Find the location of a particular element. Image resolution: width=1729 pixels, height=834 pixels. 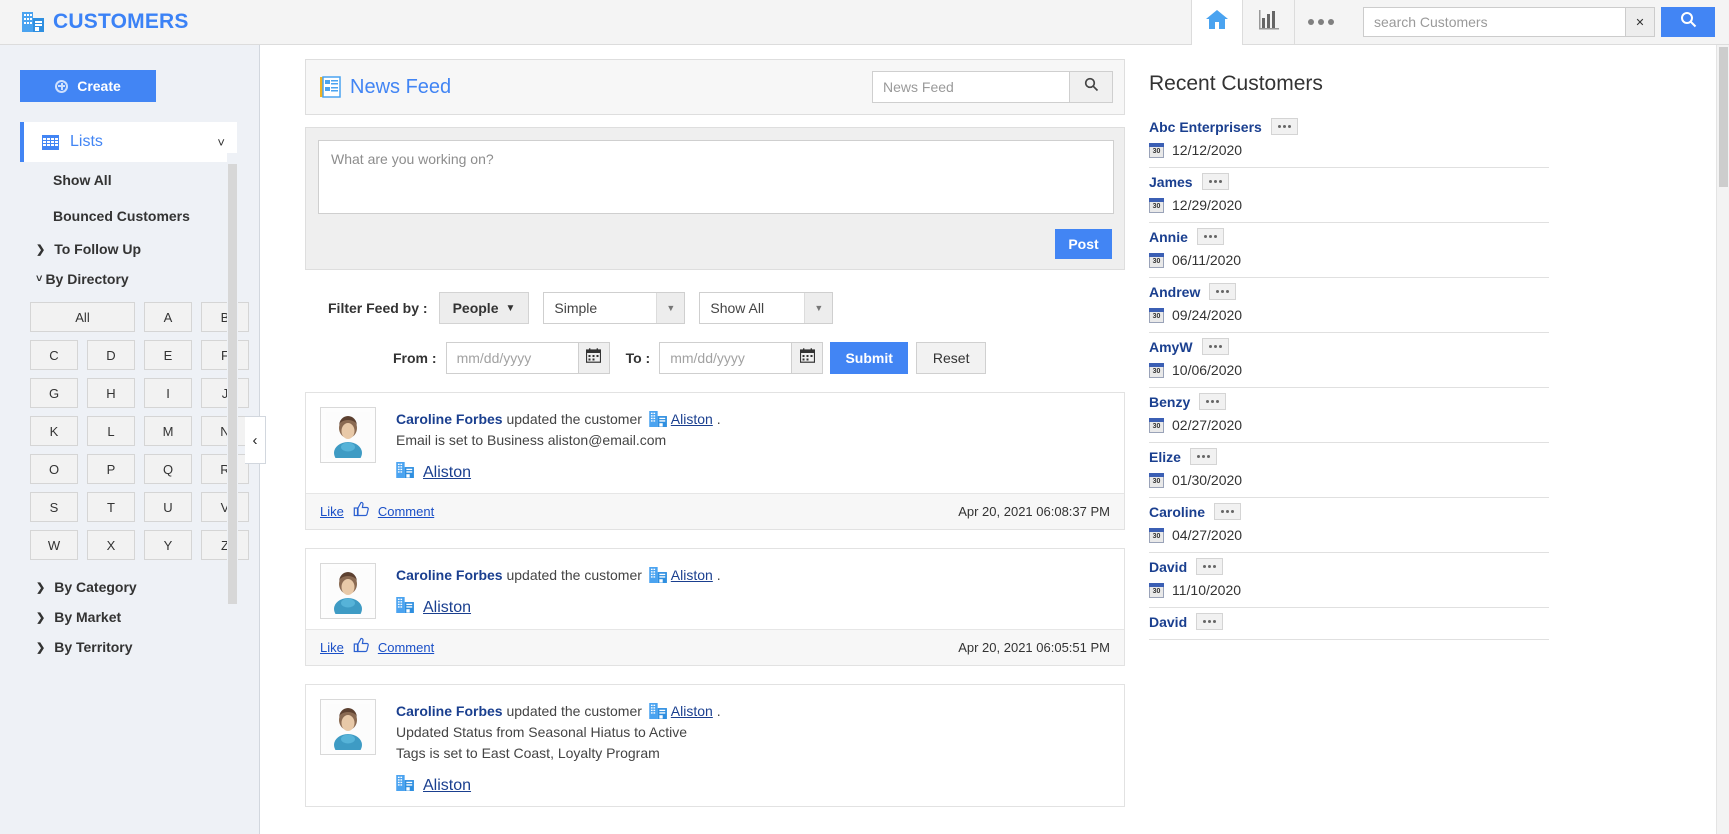

directory-letter-all: All is located at coordinates (82, 317).